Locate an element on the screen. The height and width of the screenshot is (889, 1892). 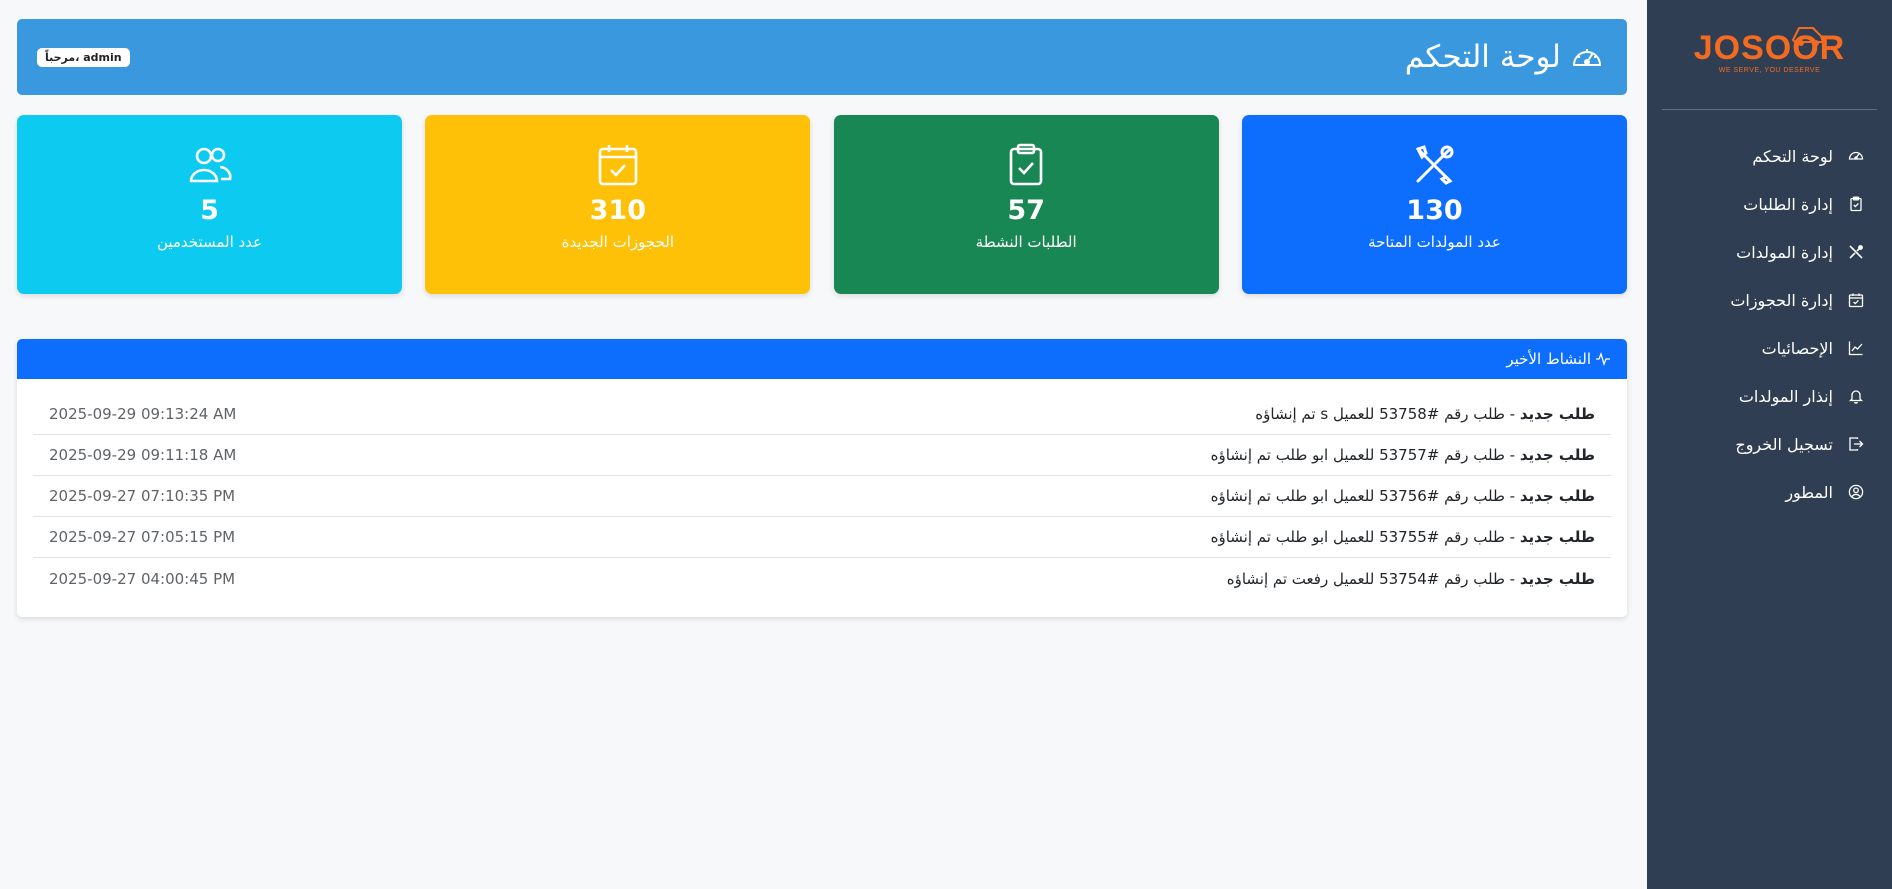
sidebar-item-dashboard: لوحة التحكم is located at coordinates (1769, 156).